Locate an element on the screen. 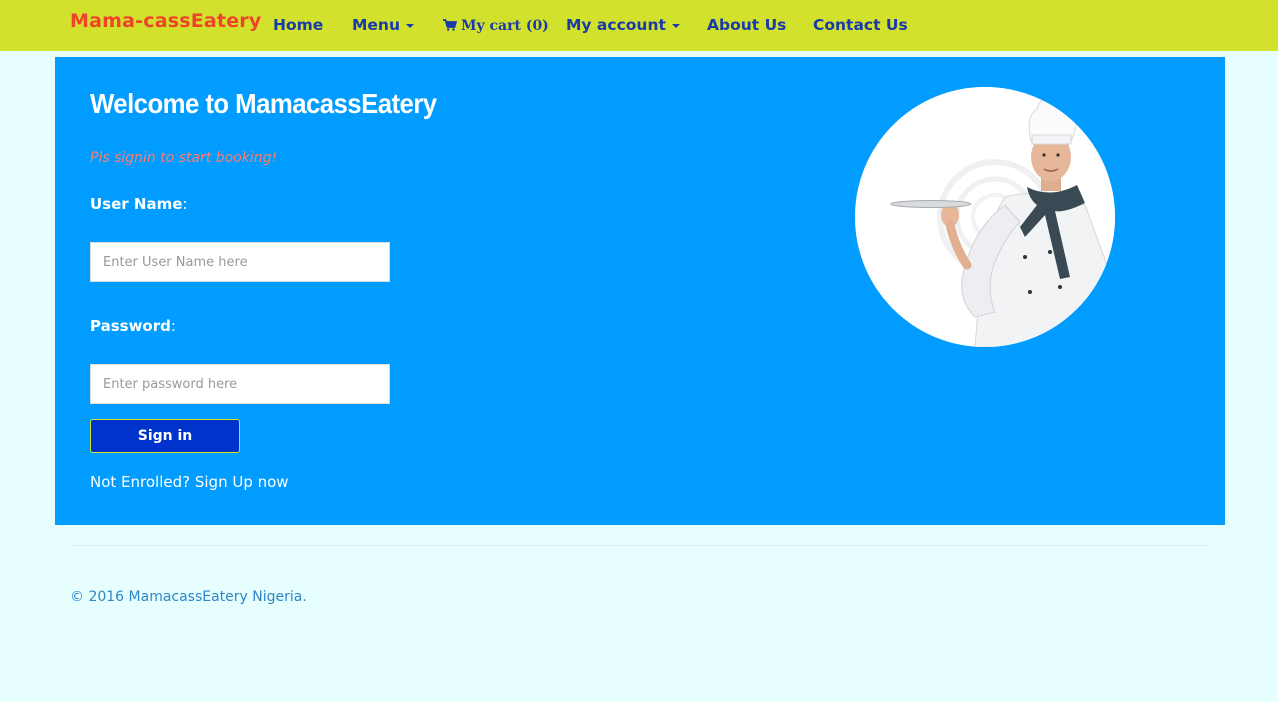 The width and height of the screenshot is (1278, 702). footer-divider is located at coordinates (640, 545).